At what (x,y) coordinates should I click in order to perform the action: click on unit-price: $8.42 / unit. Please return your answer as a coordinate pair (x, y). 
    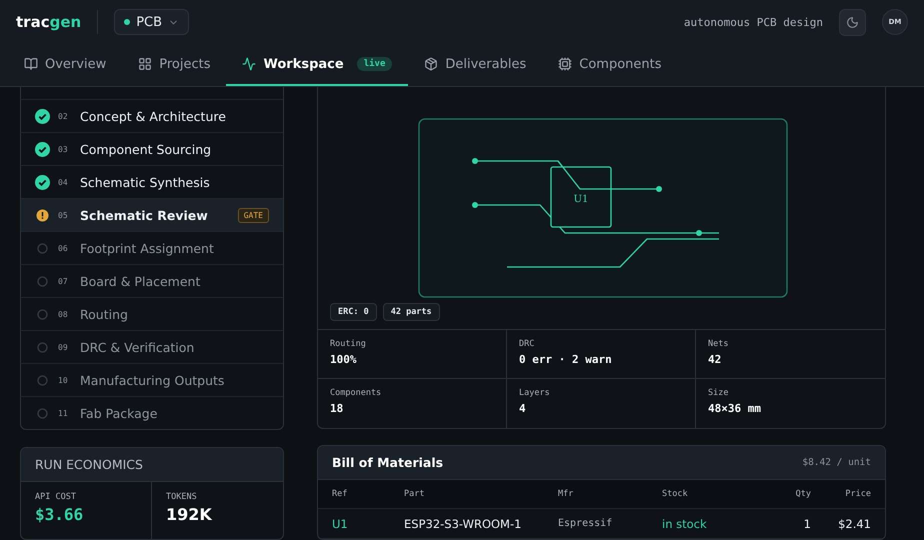
    Looking at the image, I should click on (836, 462).